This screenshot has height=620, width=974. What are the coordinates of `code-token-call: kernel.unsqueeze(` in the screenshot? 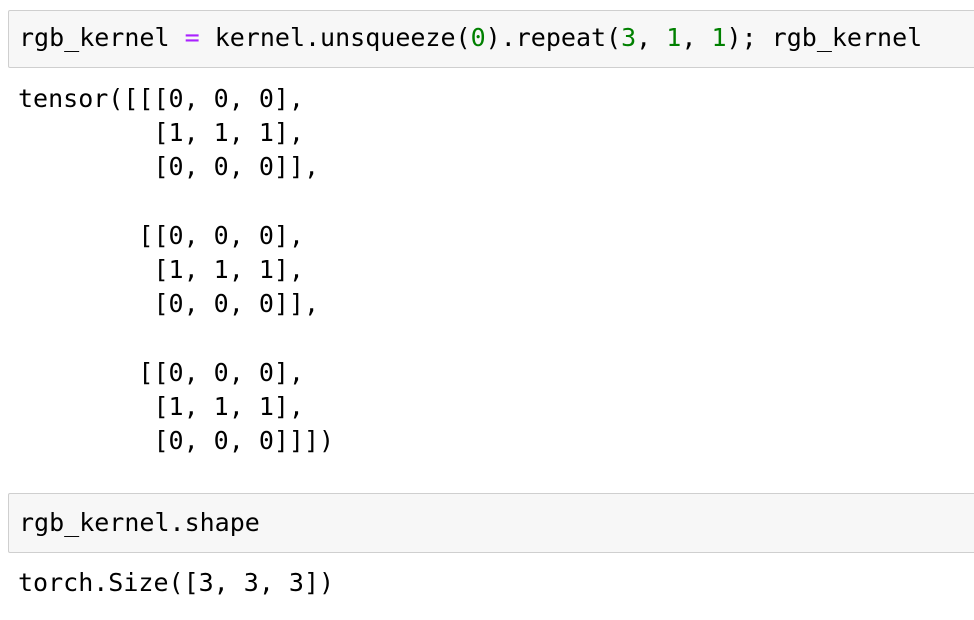 It's located at (342, 37).